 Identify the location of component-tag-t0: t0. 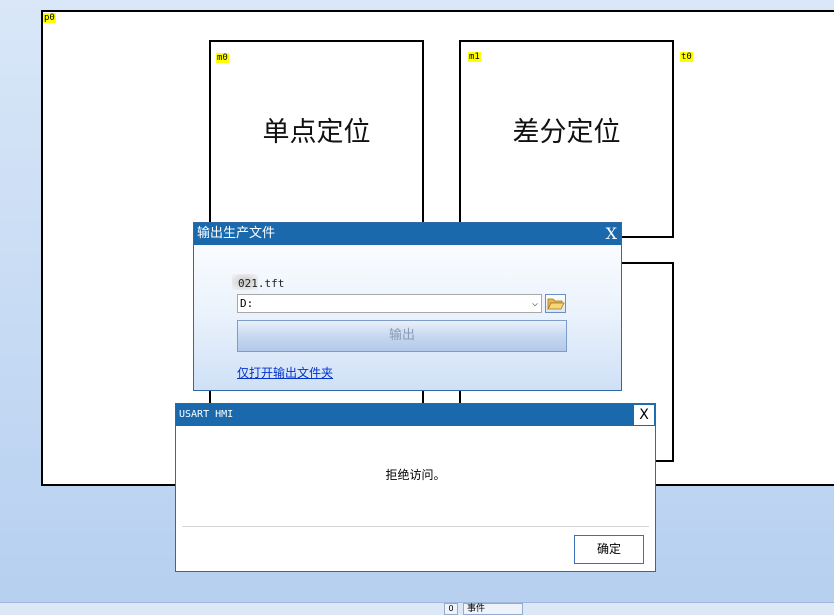
(686, 57).